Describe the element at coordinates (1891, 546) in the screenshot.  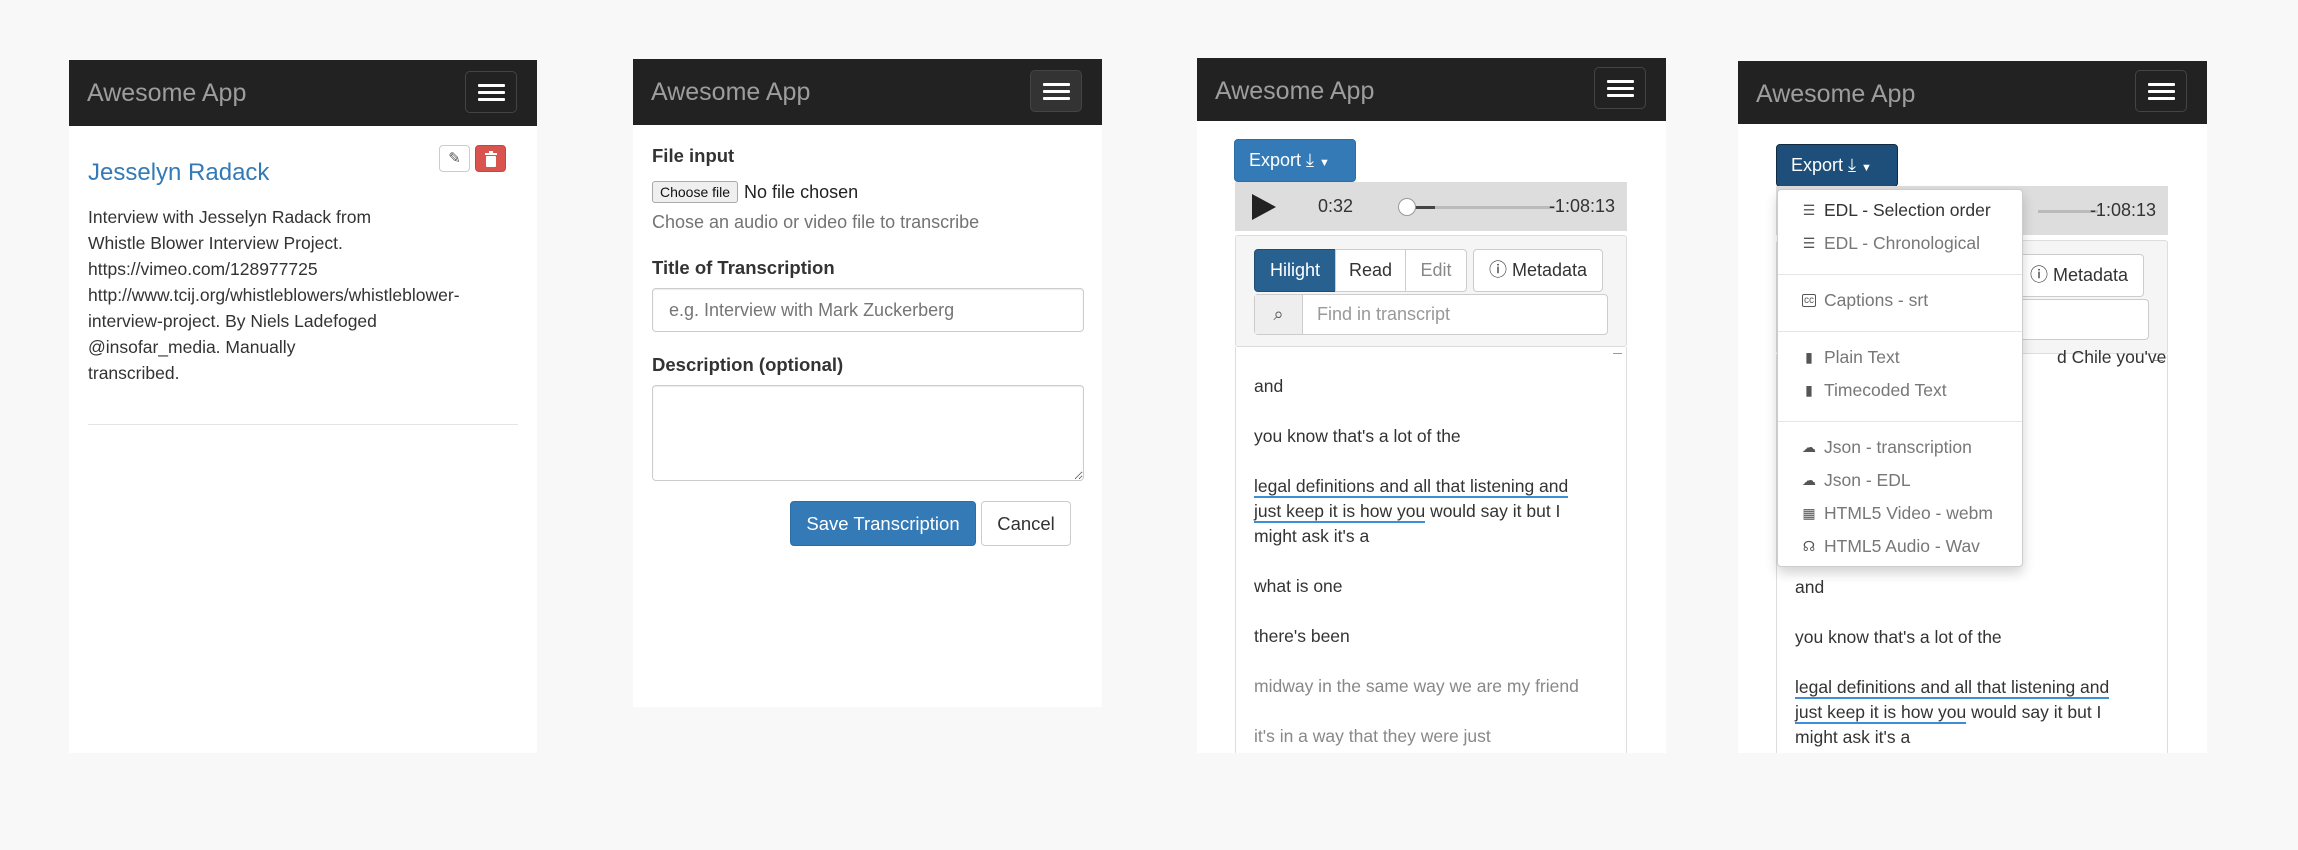
I see `menu-item-html5-audio: ☊ HTML5 Audio - Wav` at that location.